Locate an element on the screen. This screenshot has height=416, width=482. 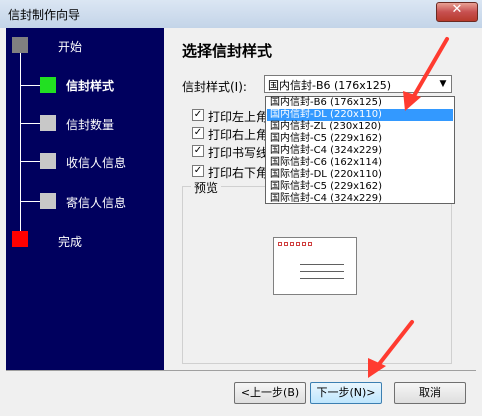
style-select-value: 国内信封-B6 (176x125) is located at coordinates (330, 85).